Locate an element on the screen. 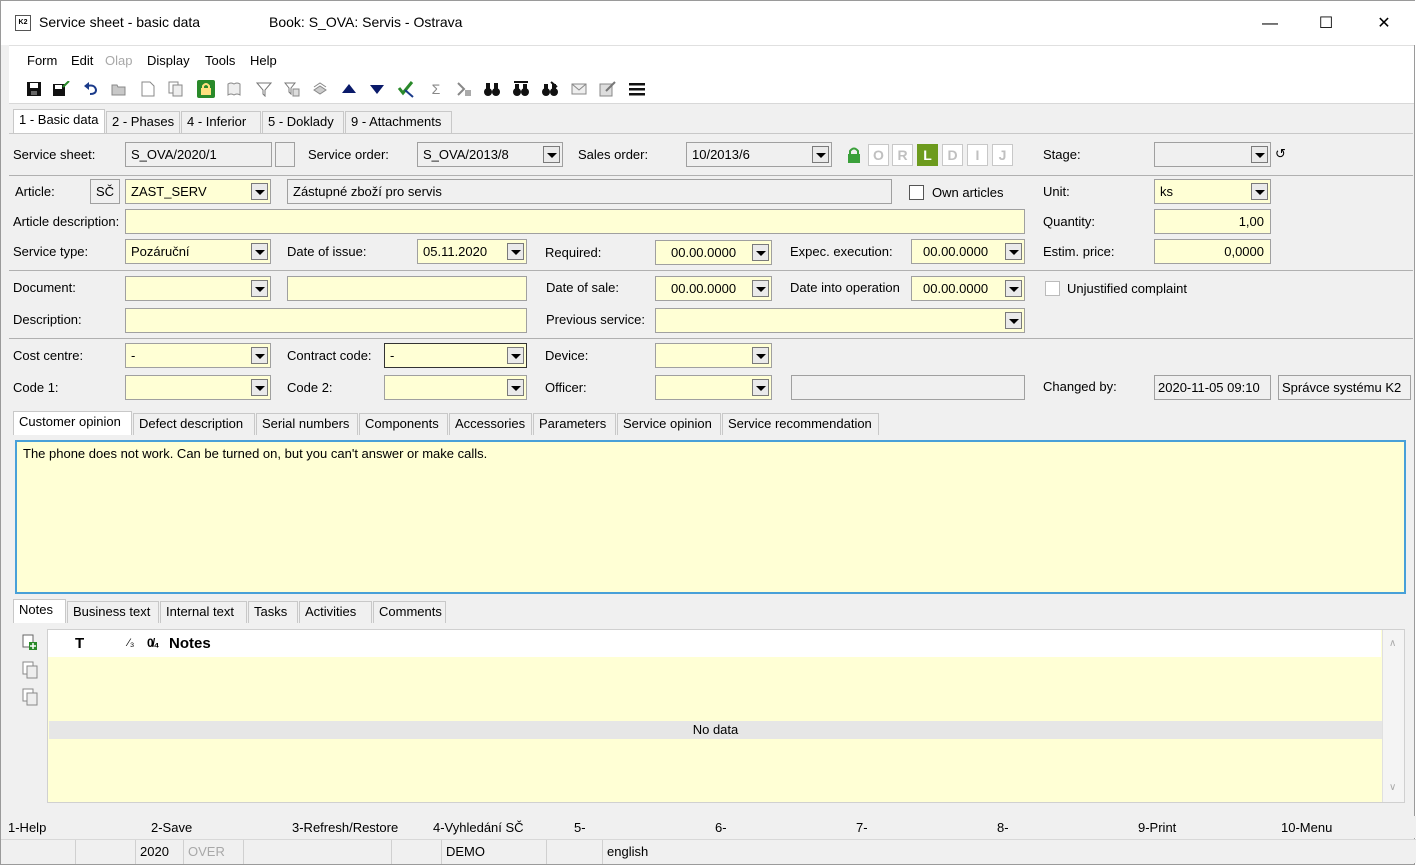 Image resolution: width=1421 pixels, height=865 pixels. date-of-issue-field: 05.11.2020 is located at coordinates (472, 251).